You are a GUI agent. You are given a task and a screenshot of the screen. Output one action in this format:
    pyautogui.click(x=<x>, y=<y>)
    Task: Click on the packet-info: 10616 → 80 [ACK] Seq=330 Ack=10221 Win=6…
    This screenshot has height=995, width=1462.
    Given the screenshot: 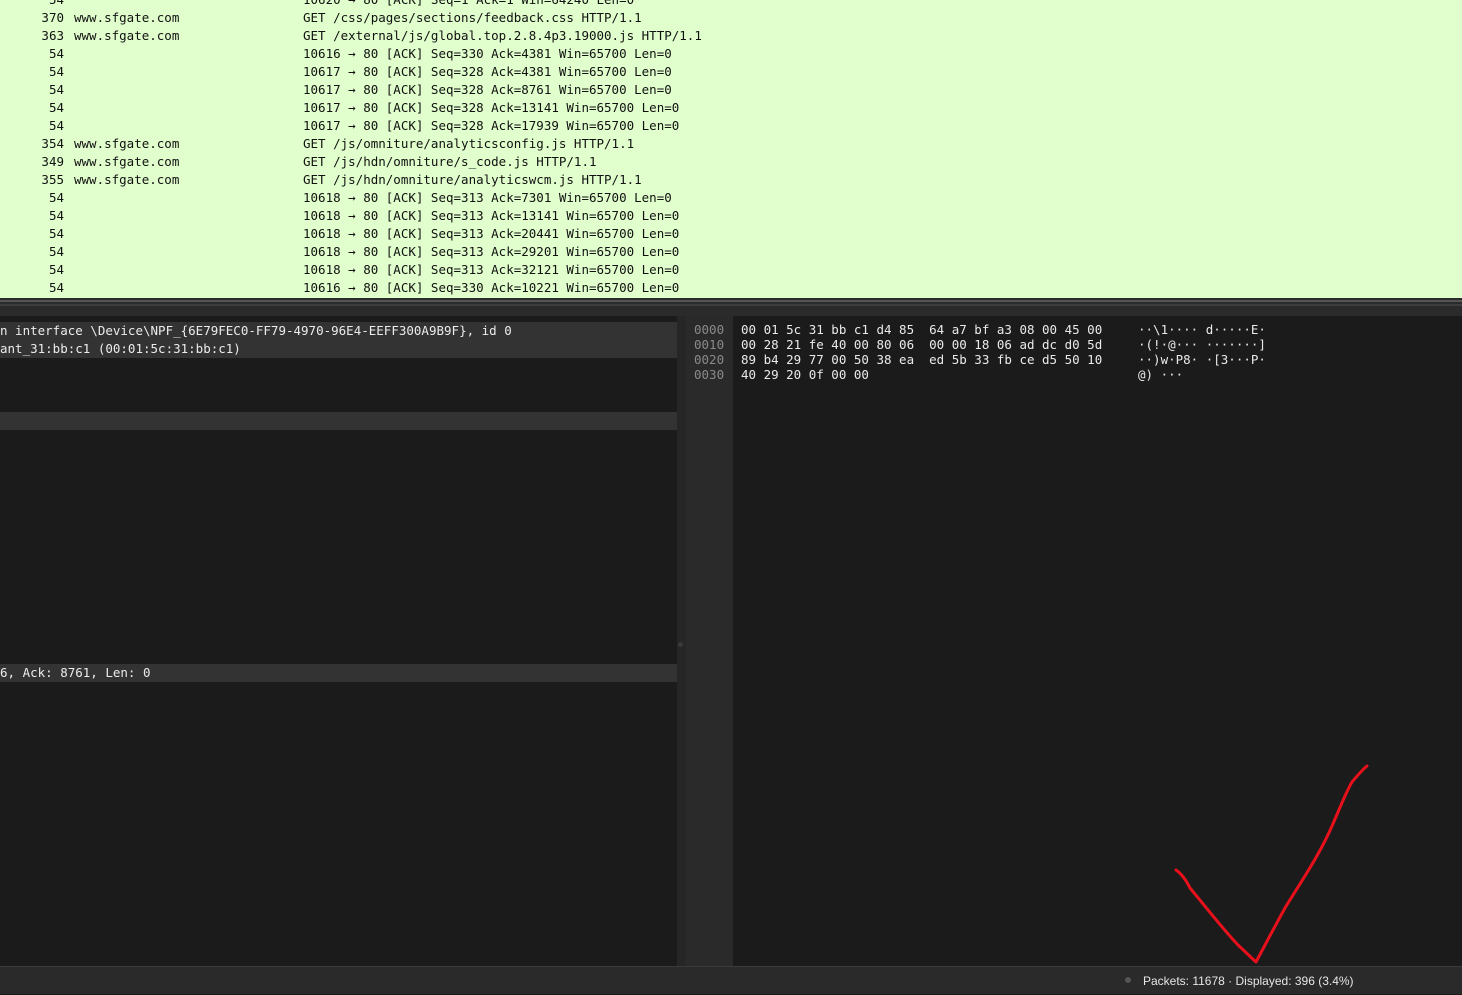 What is the action you would take?
    pyautogui.click(x=491, y=287)
    